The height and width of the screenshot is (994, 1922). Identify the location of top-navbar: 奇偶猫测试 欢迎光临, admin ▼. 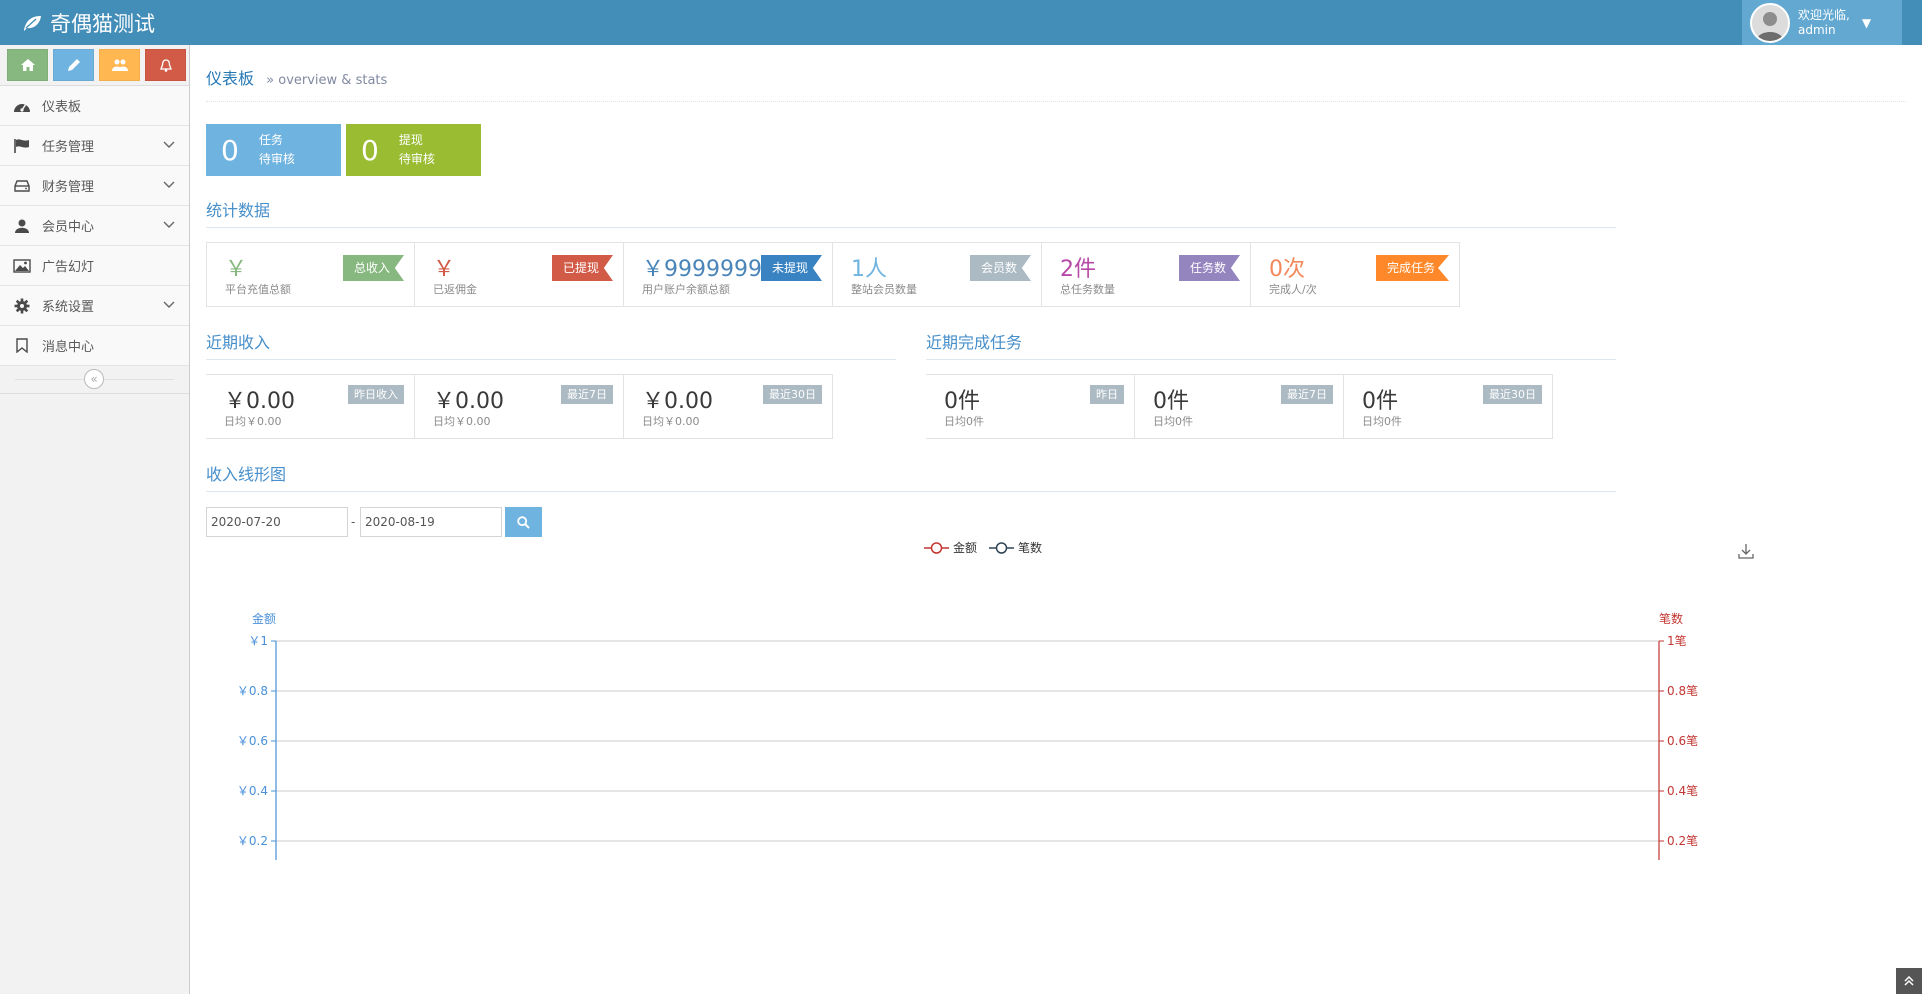
(961, 22).